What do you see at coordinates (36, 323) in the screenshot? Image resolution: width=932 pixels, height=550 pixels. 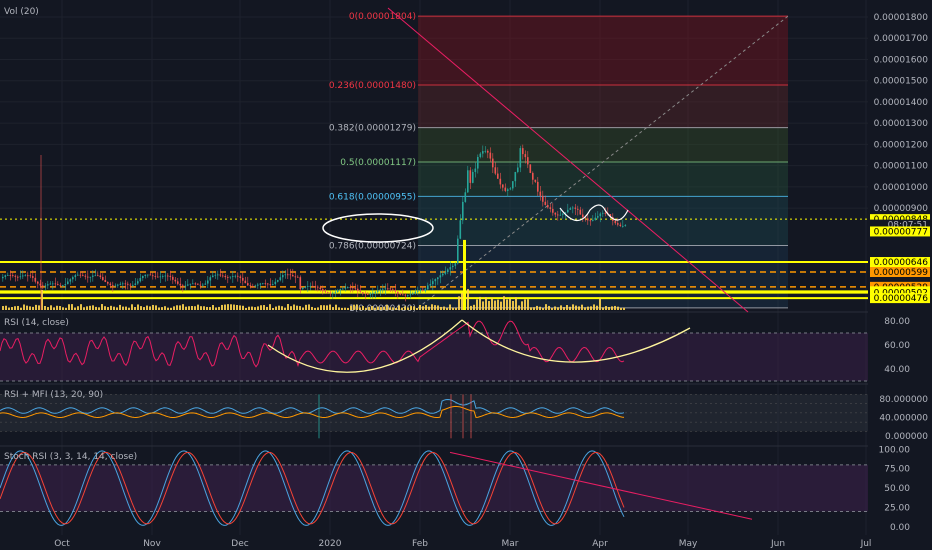 I see `rsi-panel-title: RSI (14, close)` at bounding box center [36, 323].